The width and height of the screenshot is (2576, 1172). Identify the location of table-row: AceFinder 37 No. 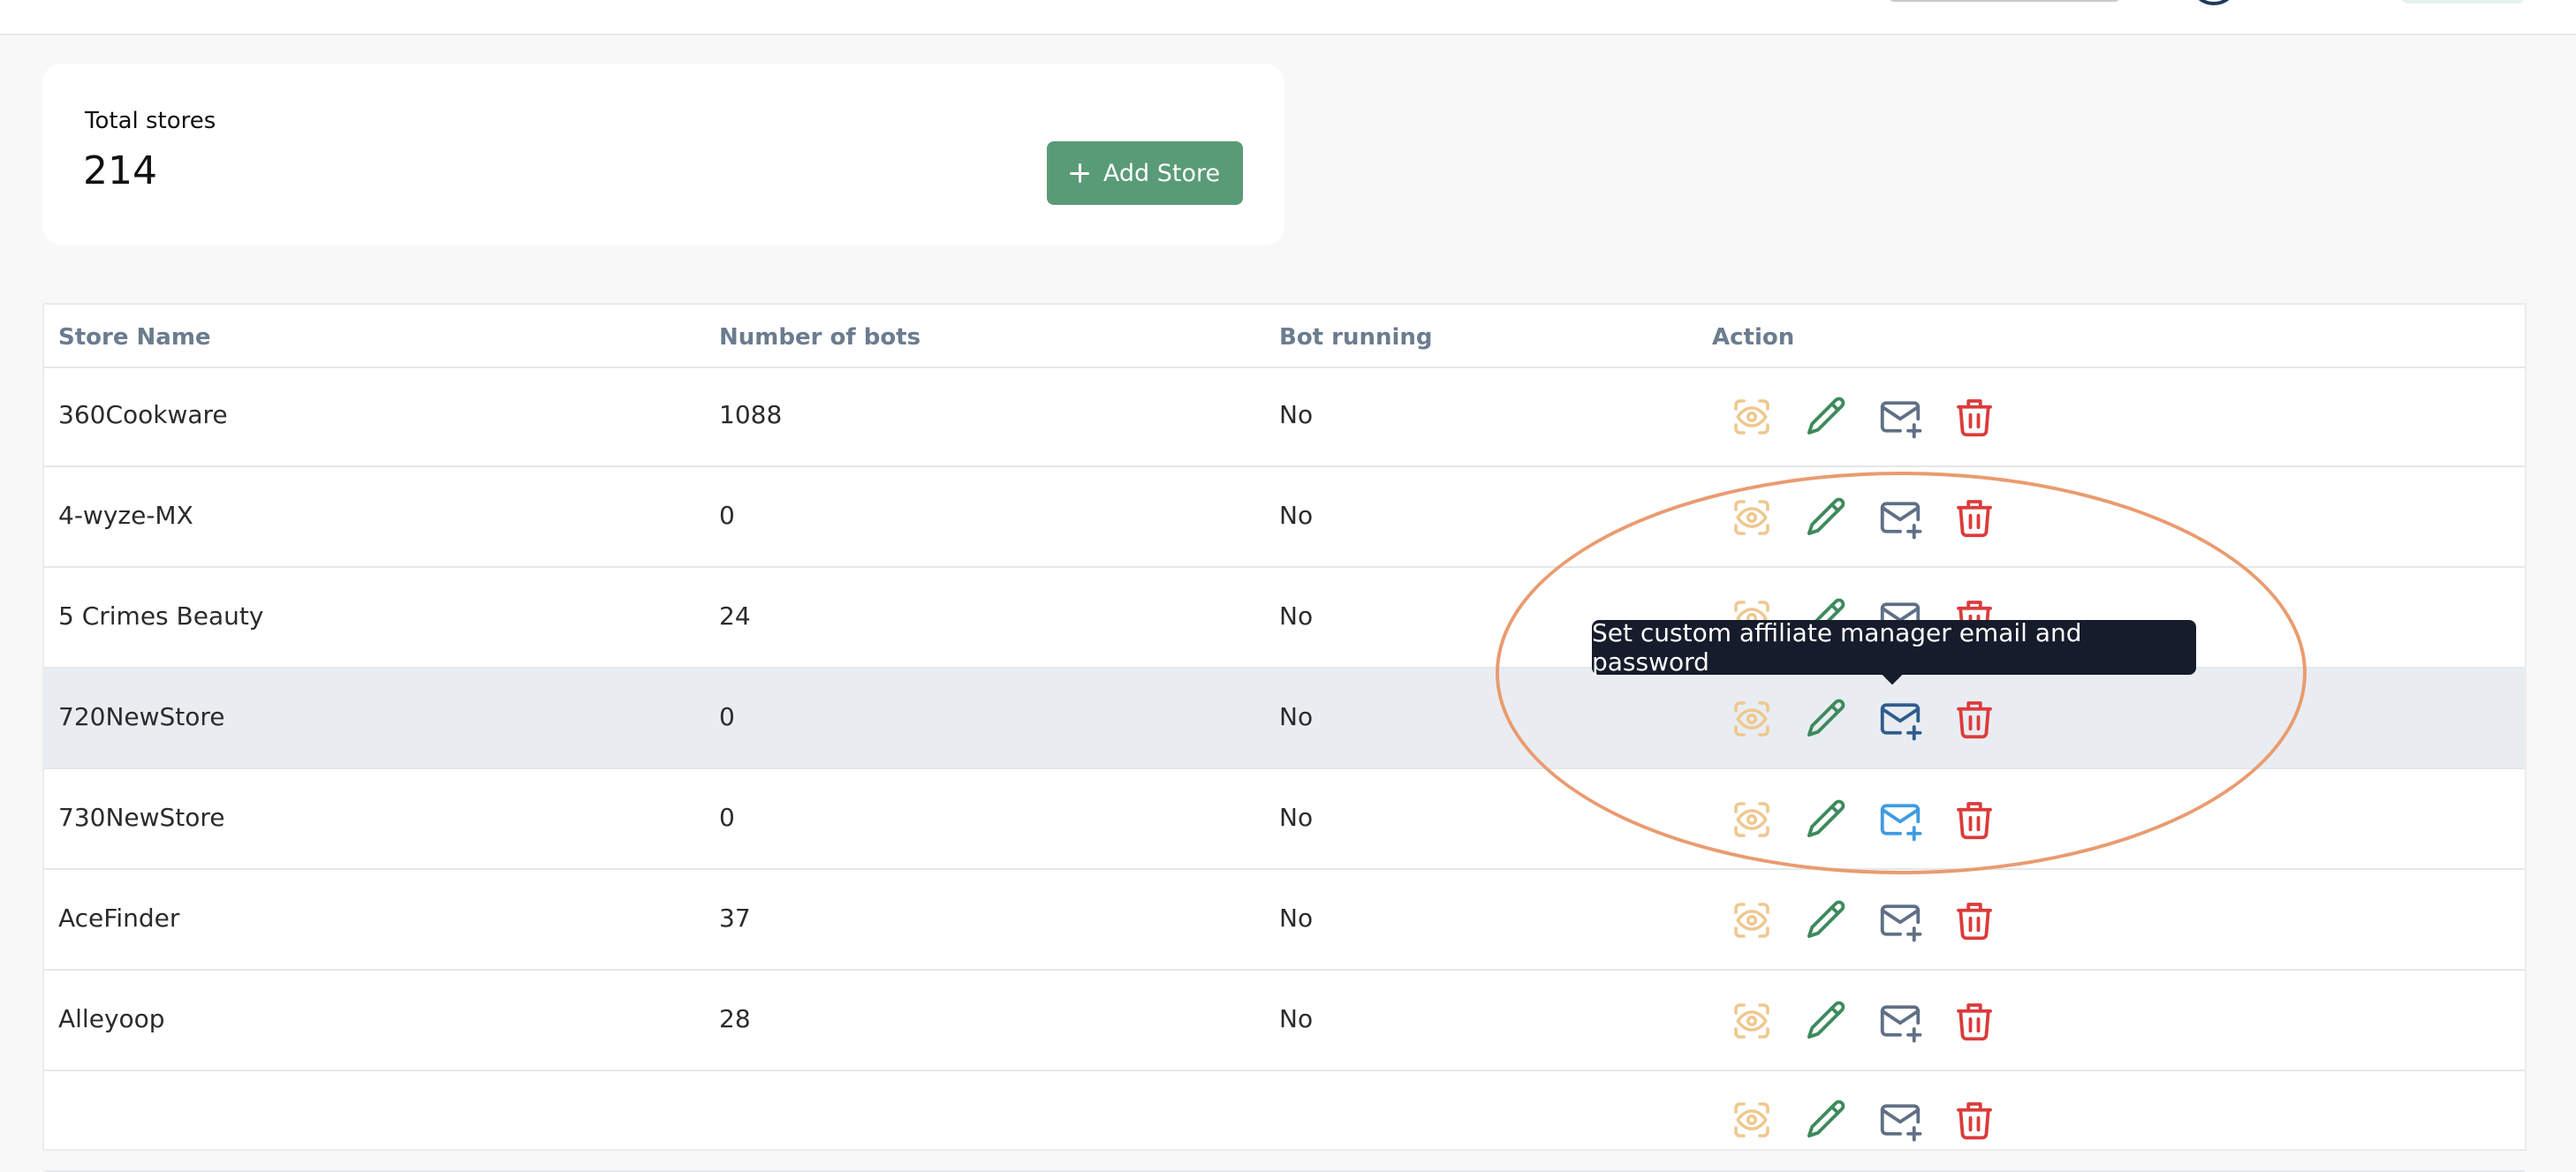
(1285, 920).